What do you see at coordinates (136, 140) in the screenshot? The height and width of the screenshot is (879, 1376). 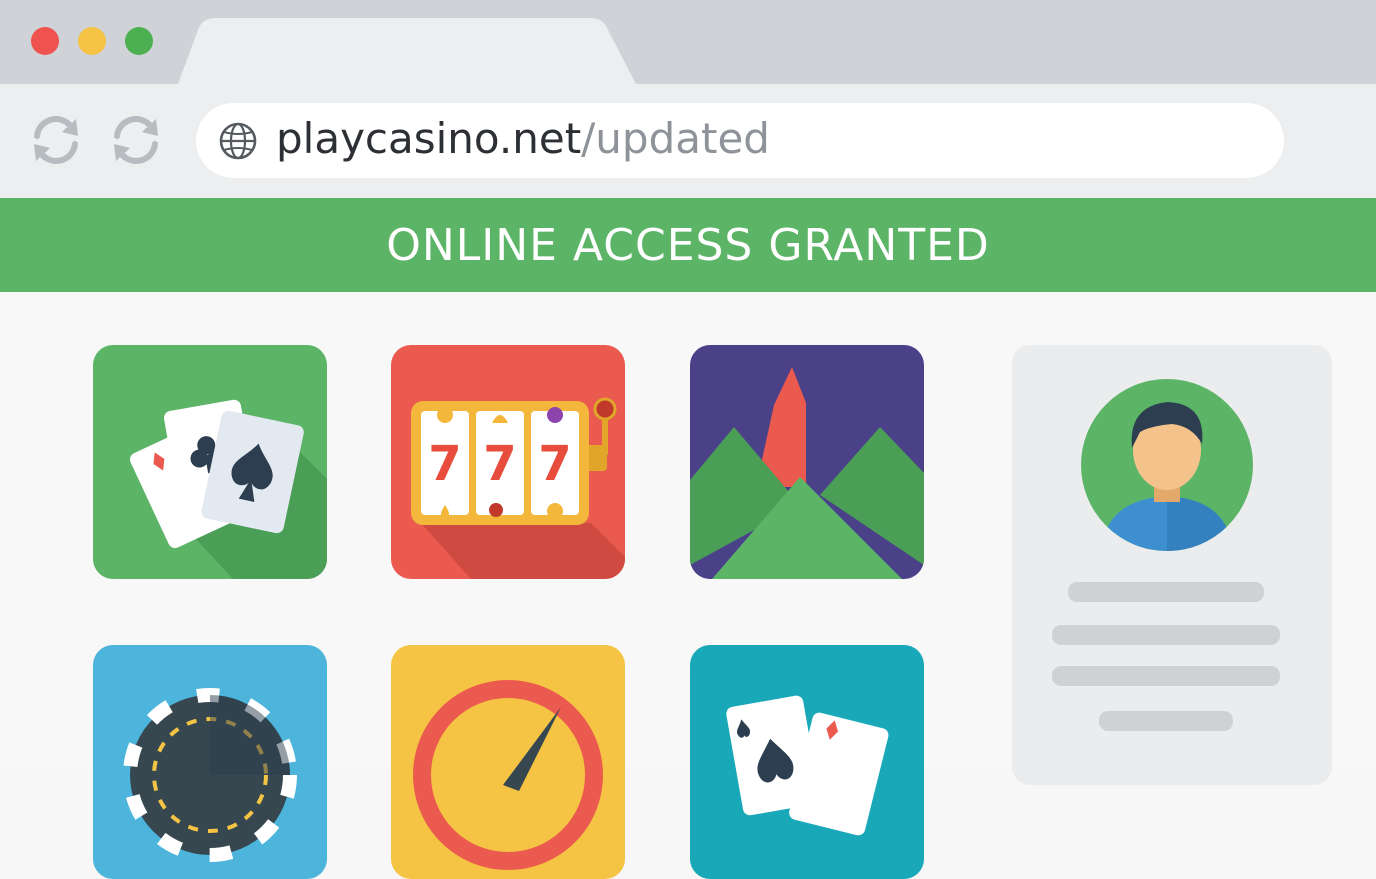 I see `reload-icon` at bounding box center [136, 140].